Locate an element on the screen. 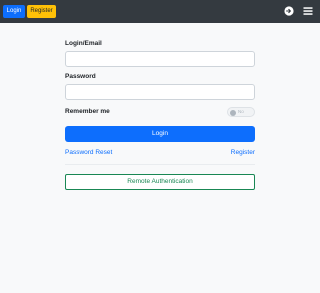  password-reset-link: Password Reset is located at coordinates (88, 152).